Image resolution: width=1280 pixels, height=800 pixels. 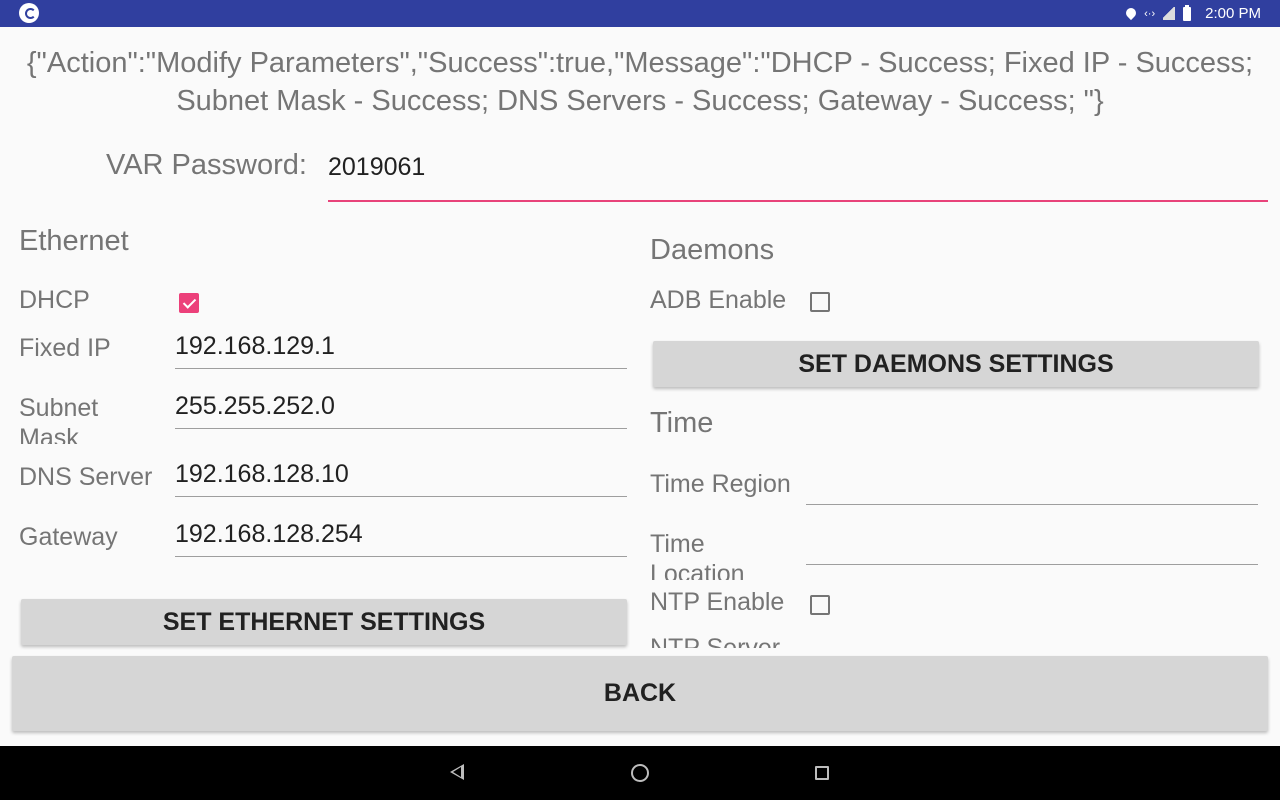 I want to click on location-icon, so click(x=1131, y=12).